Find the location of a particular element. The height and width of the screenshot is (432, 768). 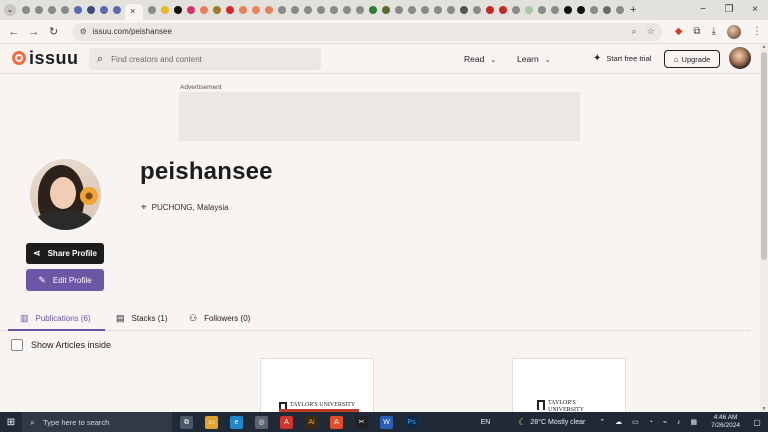

site-info-icon: ⚙ is located at coordinates (83, 31).